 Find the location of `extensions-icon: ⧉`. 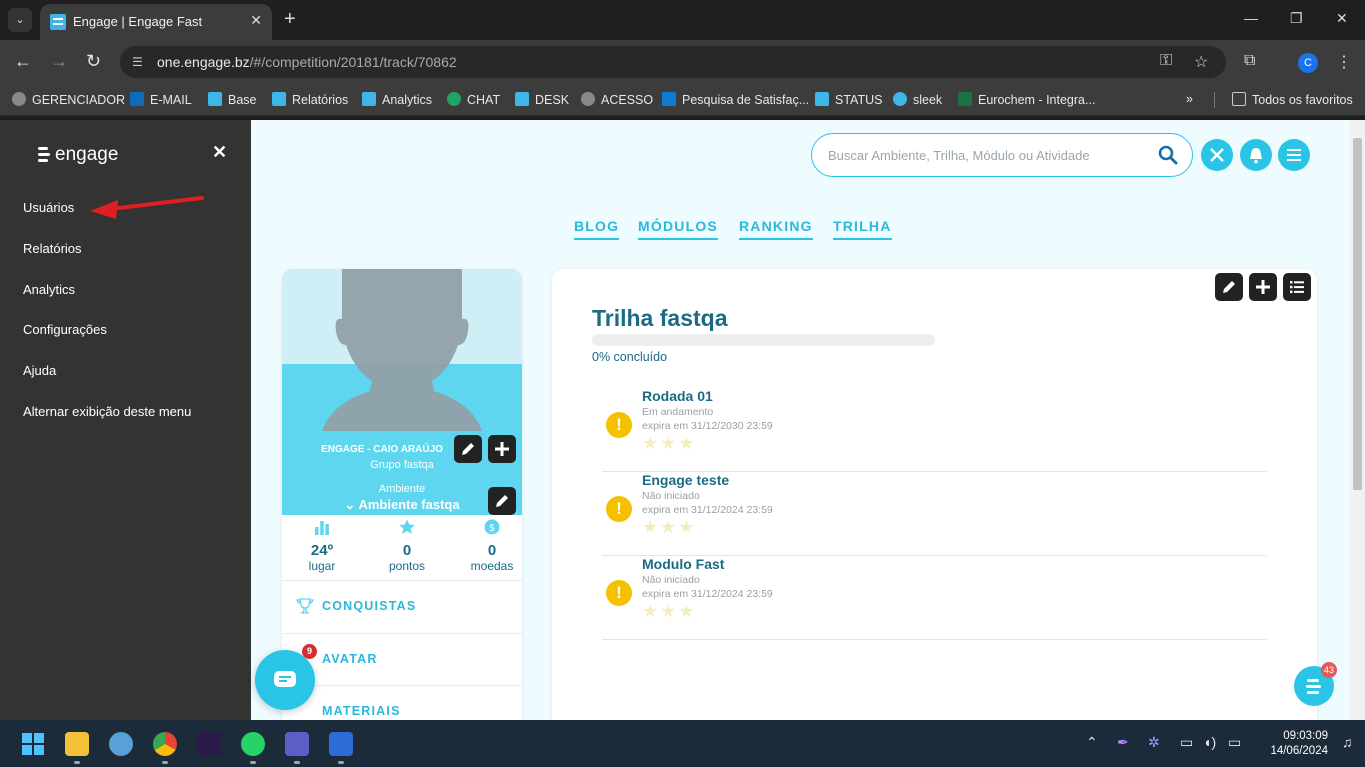

extensions-icon: ⧉ is located at coordinates (1249, 61).